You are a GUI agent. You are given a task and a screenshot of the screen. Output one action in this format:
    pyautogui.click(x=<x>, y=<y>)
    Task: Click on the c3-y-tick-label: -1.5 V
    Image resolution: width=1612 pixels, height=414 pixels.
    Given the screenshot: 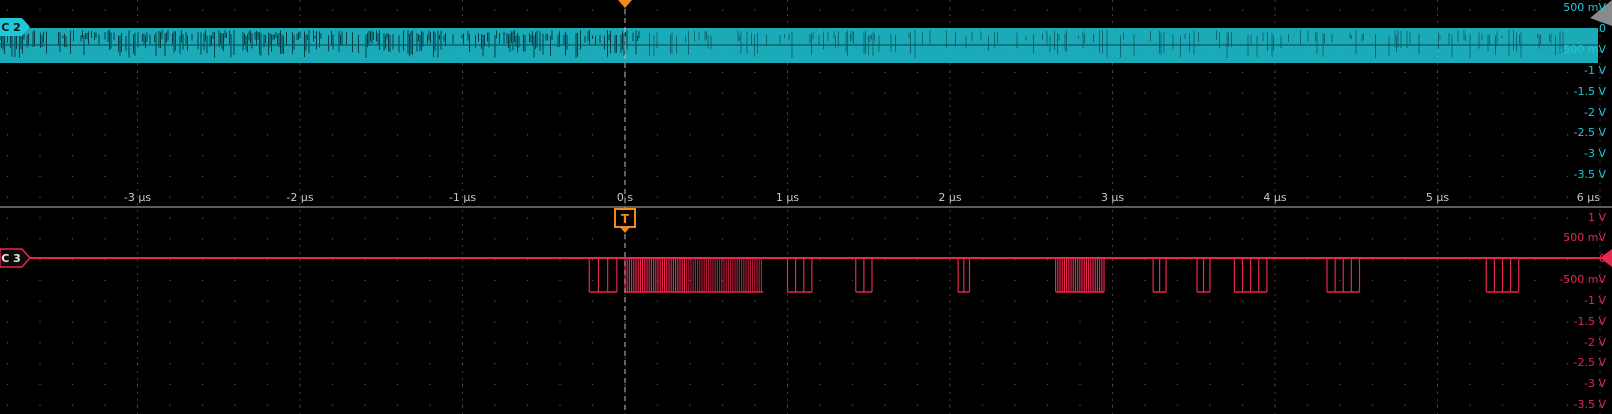 What is the action you would take?
    pyautogui.click(x=1590, y=321)
    